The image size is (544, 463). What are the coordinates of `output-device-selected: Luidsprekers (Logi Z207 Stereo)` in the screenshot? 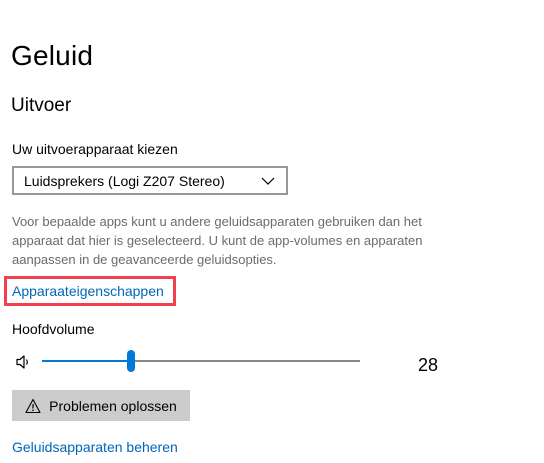 It's located at (124, 180).